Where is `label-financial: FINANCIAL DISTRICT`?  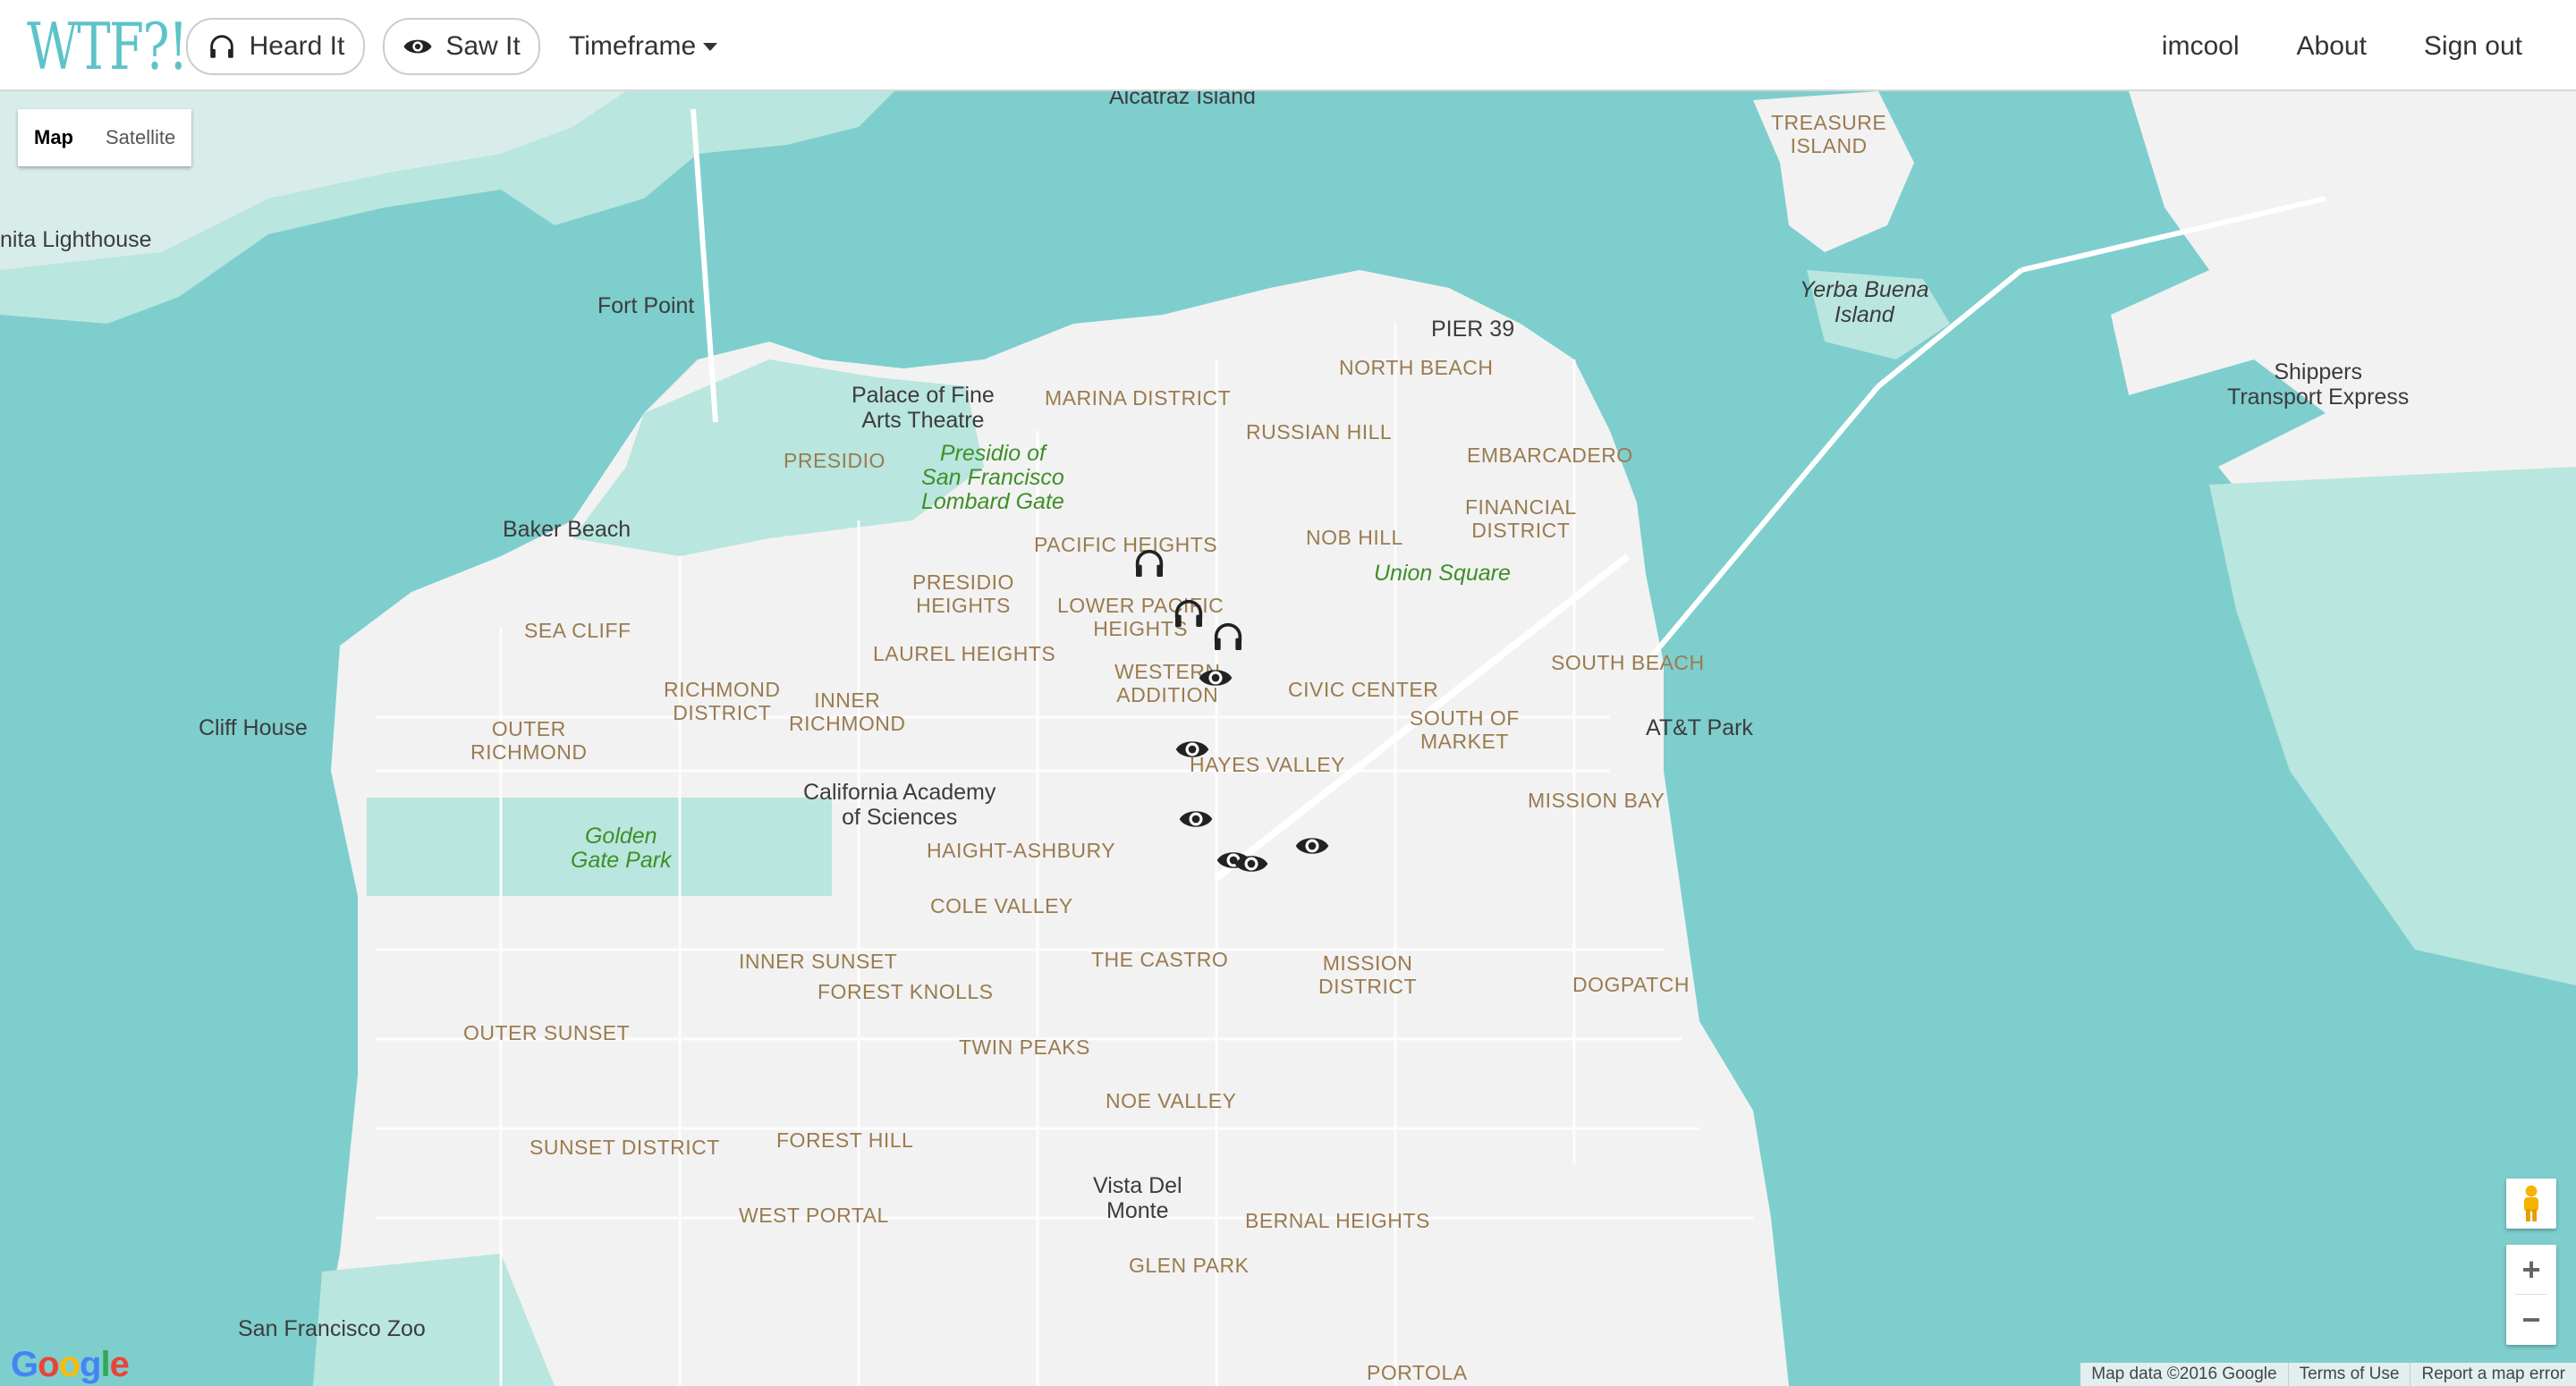
label-financial: FINANCIAL DISTRICT is located at coordinates (1521, 518).